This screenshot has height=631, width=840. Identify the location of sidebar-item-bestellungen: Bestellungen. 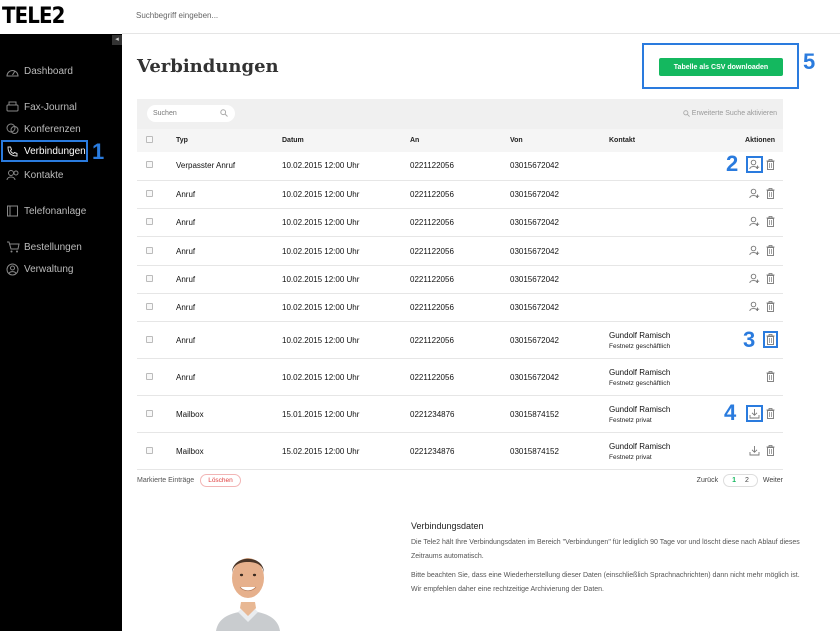
(61, 247).